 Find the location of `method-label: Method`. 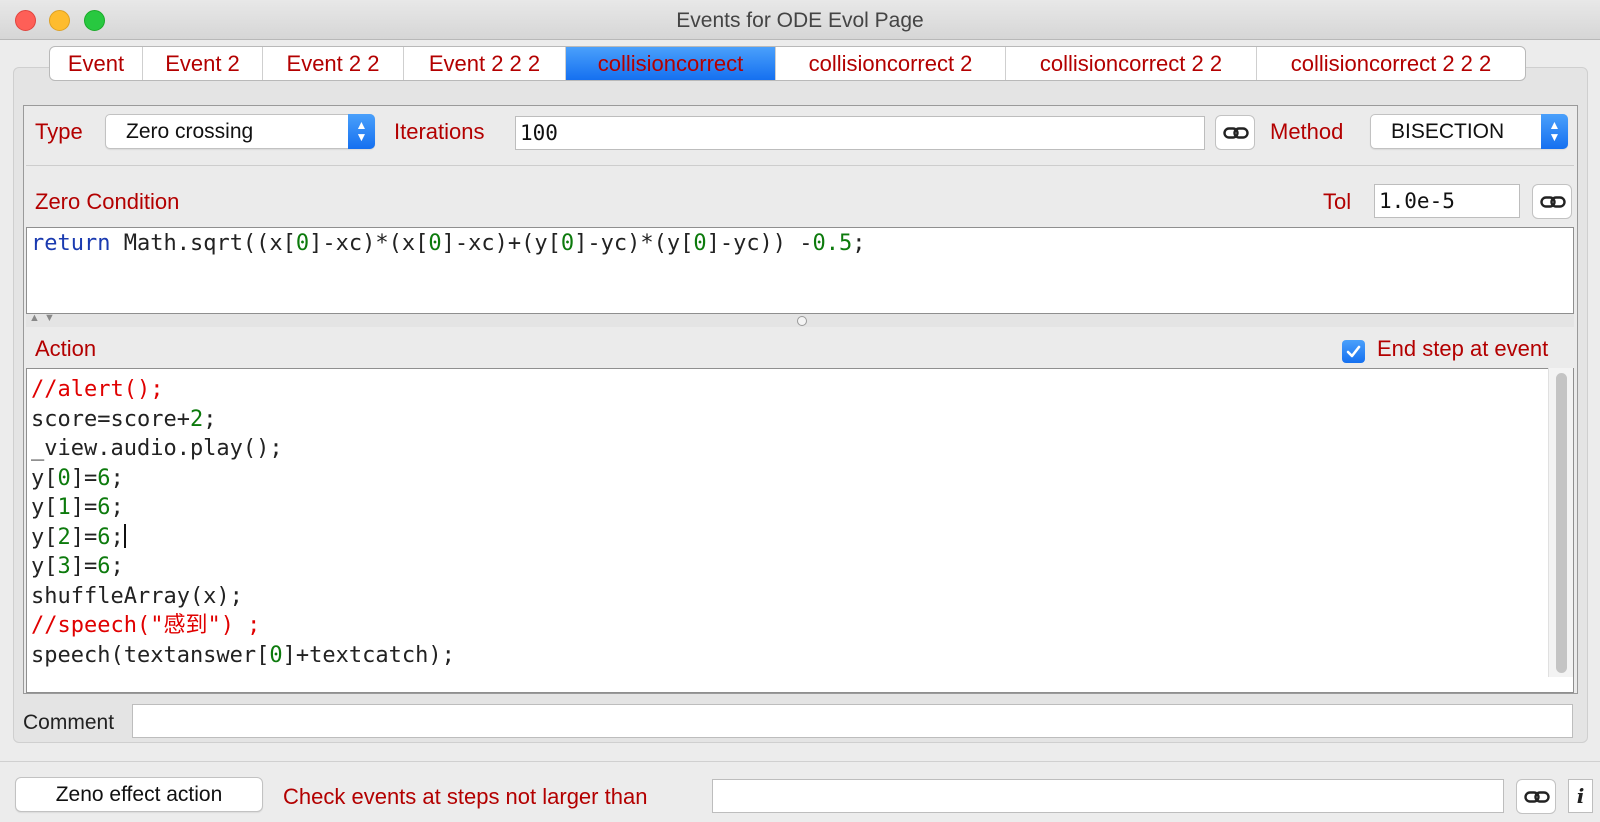

method-label: Method is located at coordinates (1307, 131).